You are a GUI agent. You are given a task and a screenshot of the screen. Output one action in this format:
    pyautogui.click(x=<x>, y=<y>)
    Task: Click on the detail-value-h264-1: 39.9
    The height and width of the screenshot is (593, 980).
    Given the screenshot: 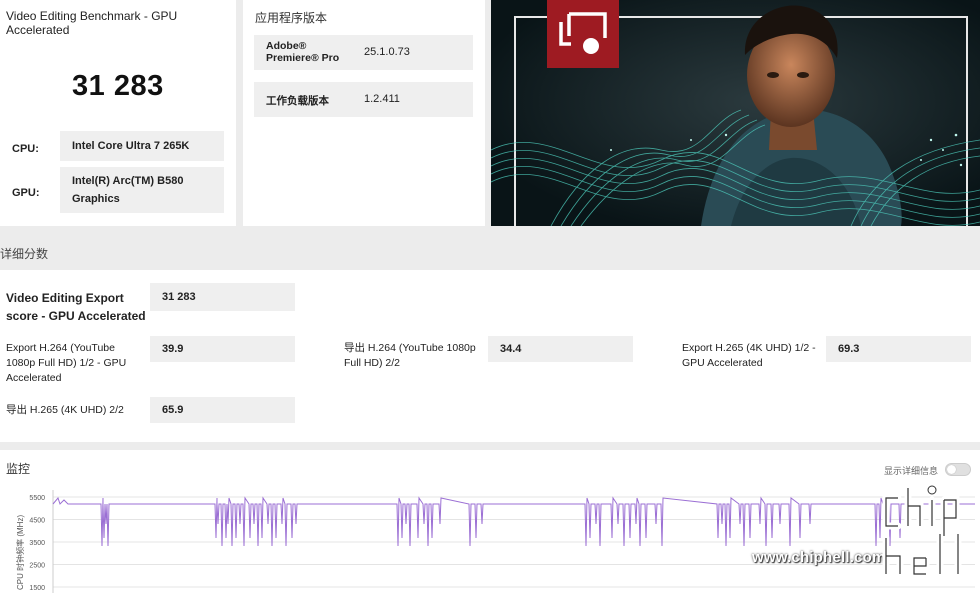 What is the action you would take?
    pyautogui.click(x=222, y=349)
    